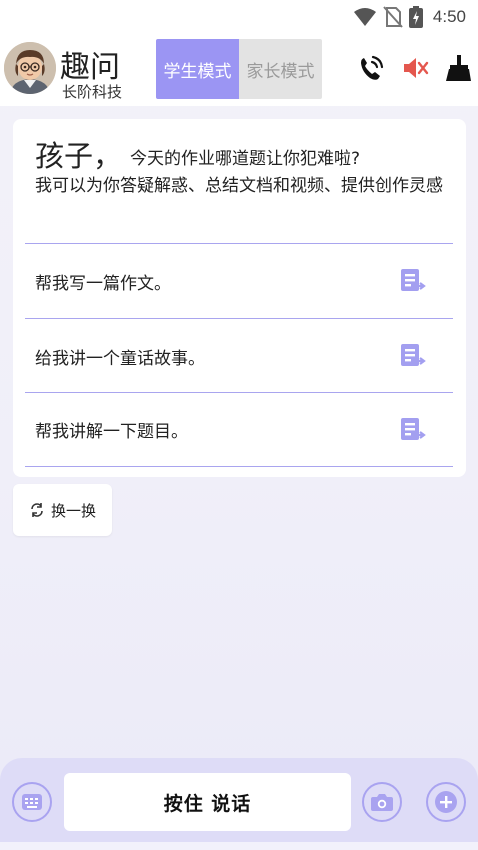 The height and width of the screenshot is (850, 478). I want to click on keyboard-button, so click(32, 802).